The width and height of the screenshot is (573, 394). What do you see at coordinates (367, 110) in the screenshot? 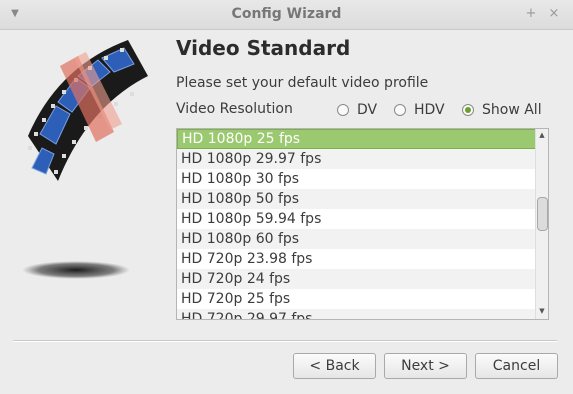
I see `radio-dv-label: DV` at bounding box center [367, 110].